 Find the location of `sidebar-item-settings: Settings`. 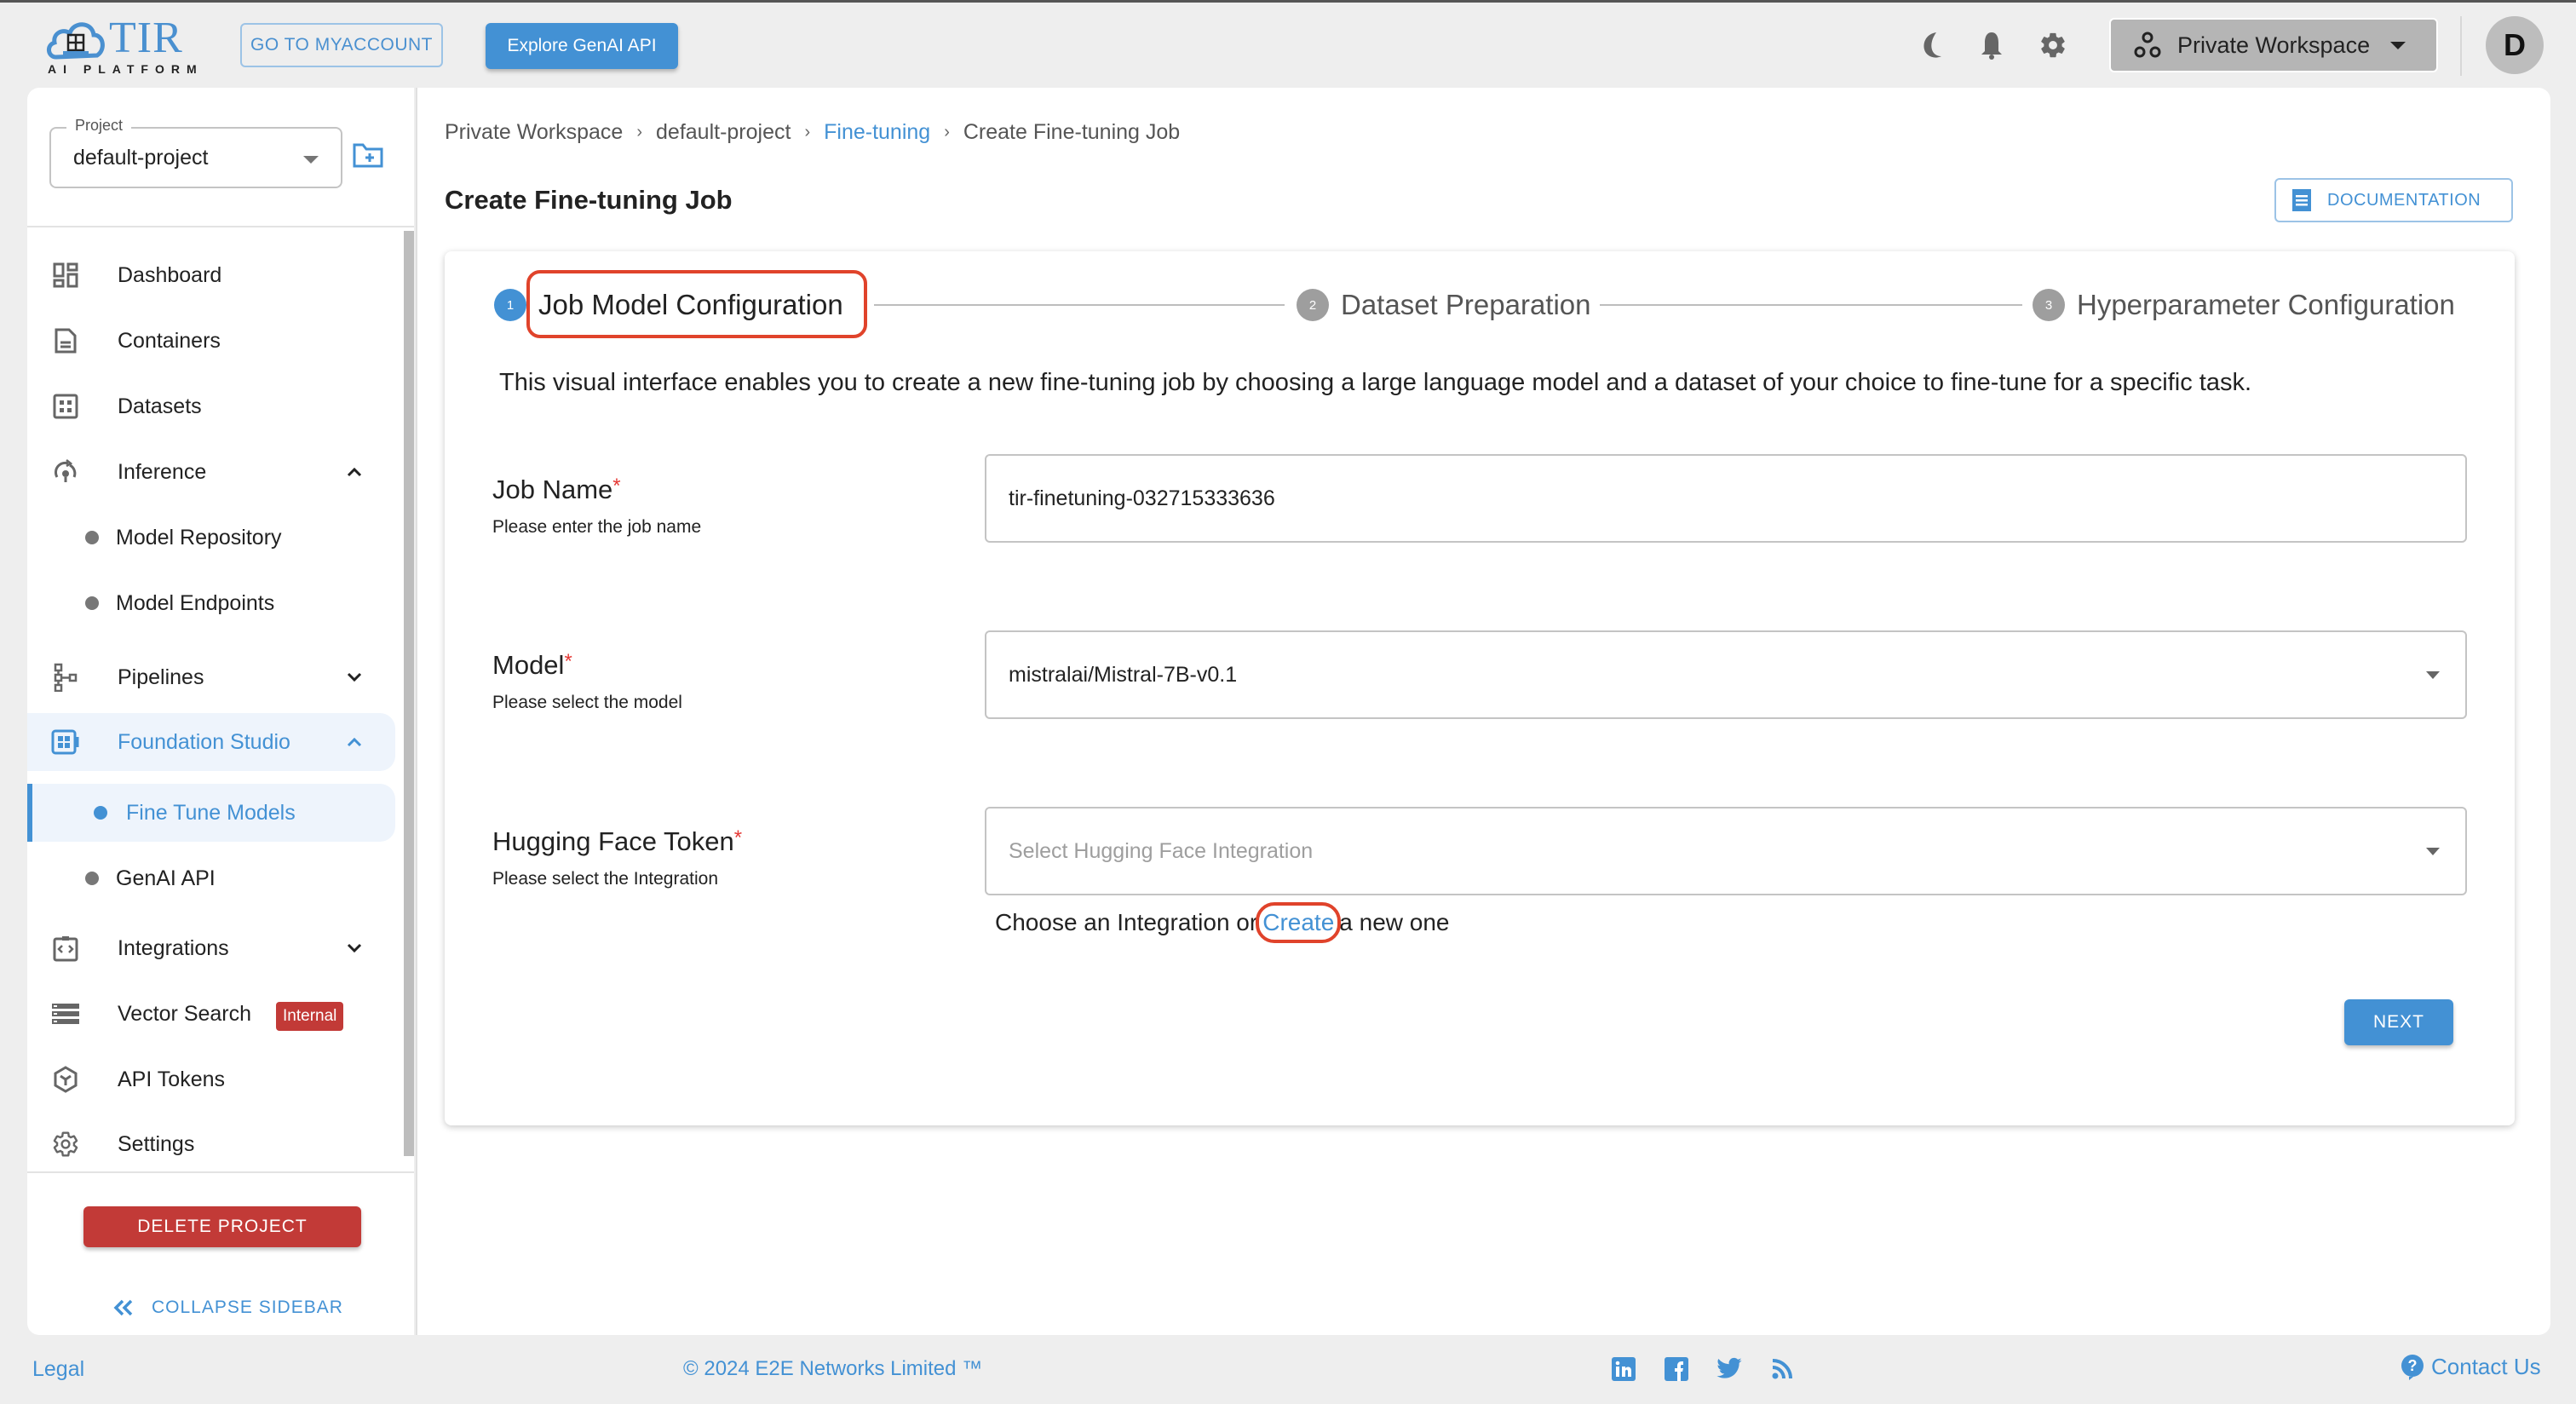

sidebar-item-settings: Settings is located at coordinates (211, 1144).